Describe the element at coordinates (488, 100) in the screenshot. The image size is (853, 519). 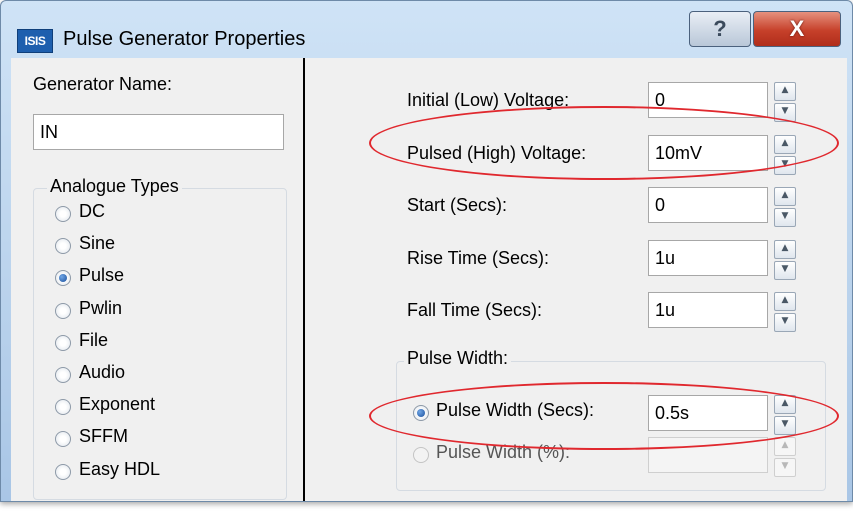
I see `field-label: Initial (Low) Voltage:` at that location.